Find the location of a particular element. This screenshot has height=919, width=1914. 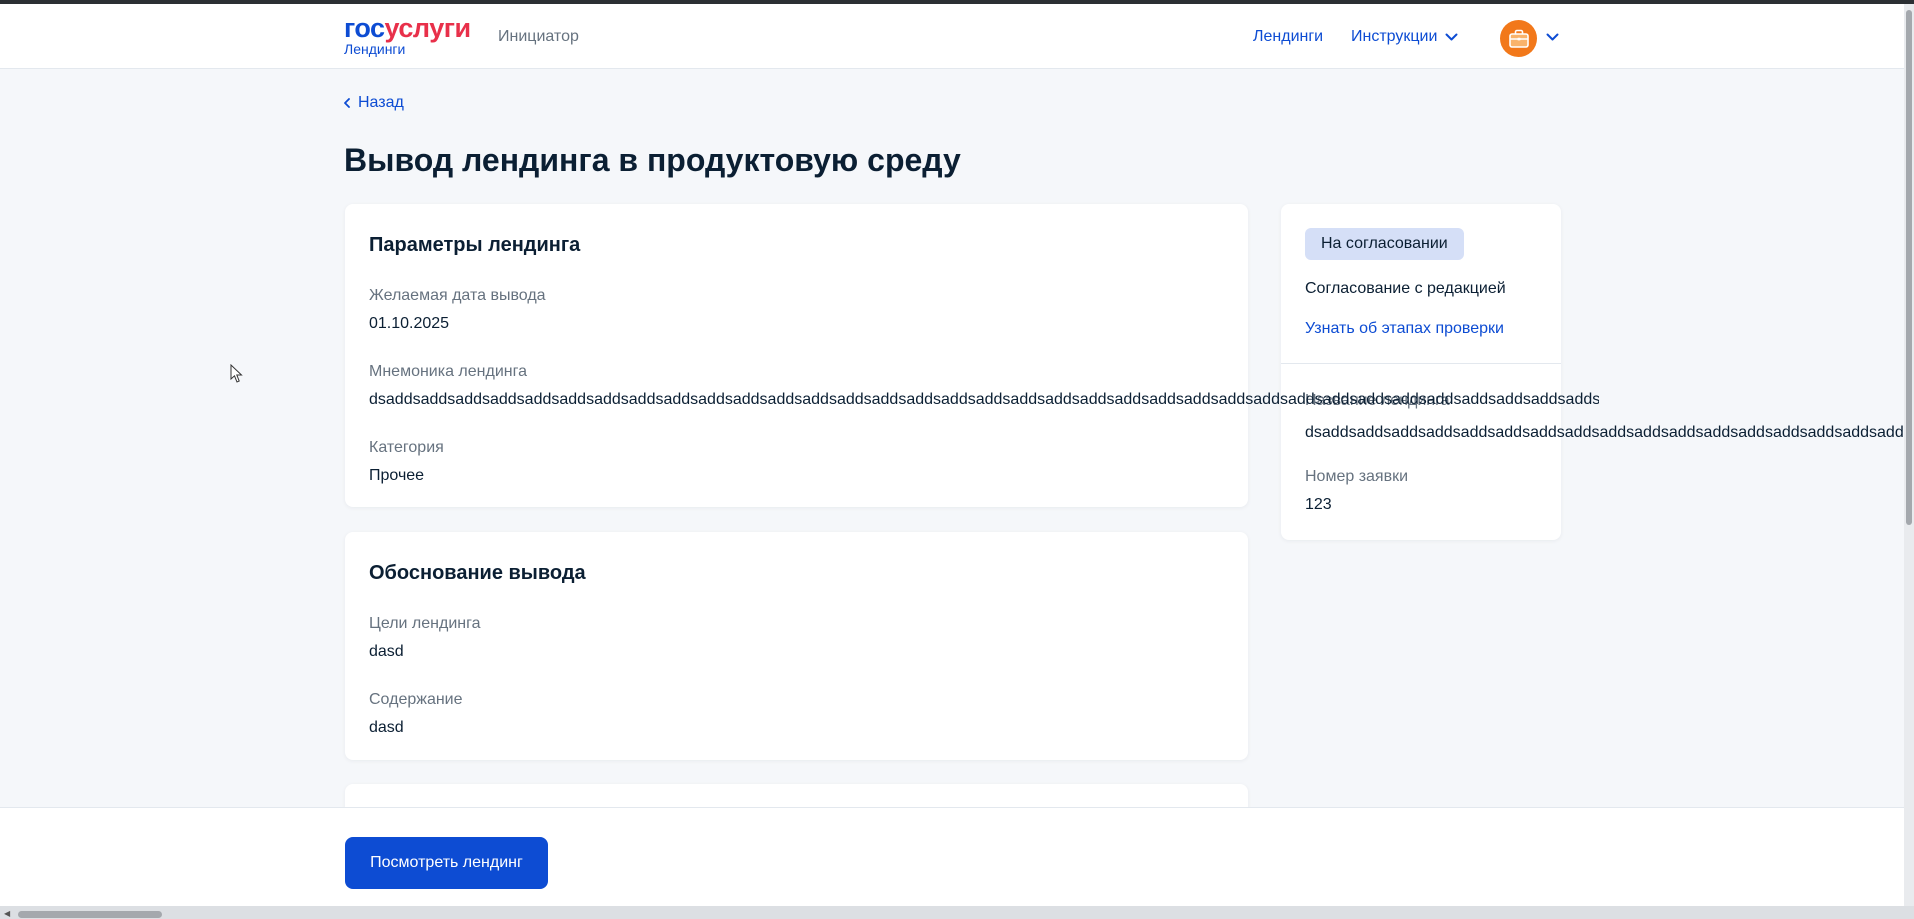

content-label: Содержание is located at coordinates (416, 699).